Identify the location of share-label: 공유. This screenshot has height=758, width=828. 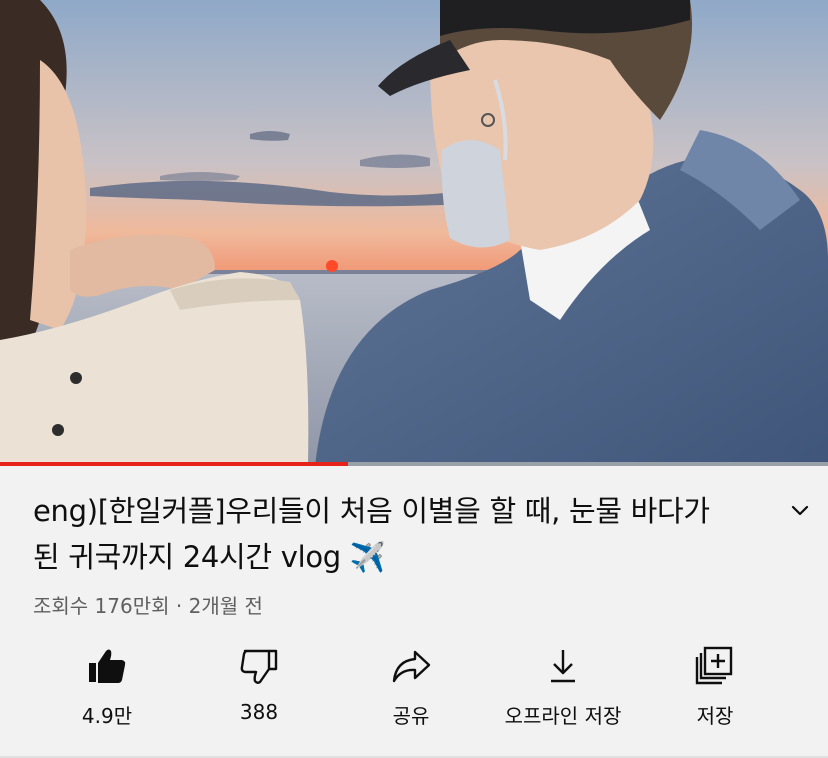
(411, 716).